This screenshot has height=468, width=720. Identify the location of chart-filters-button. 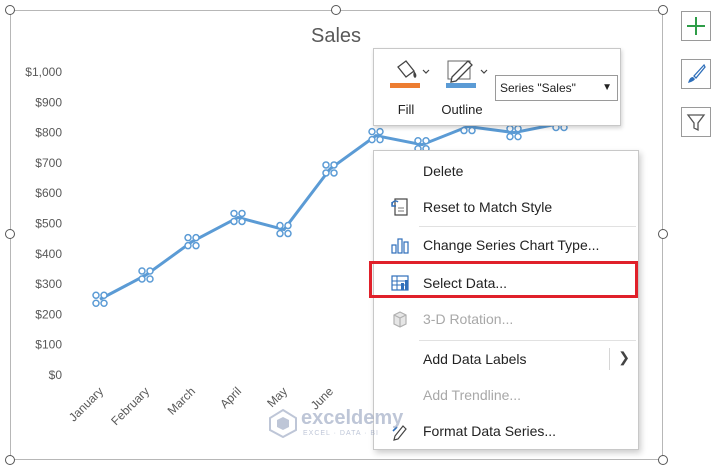
(696, 122).